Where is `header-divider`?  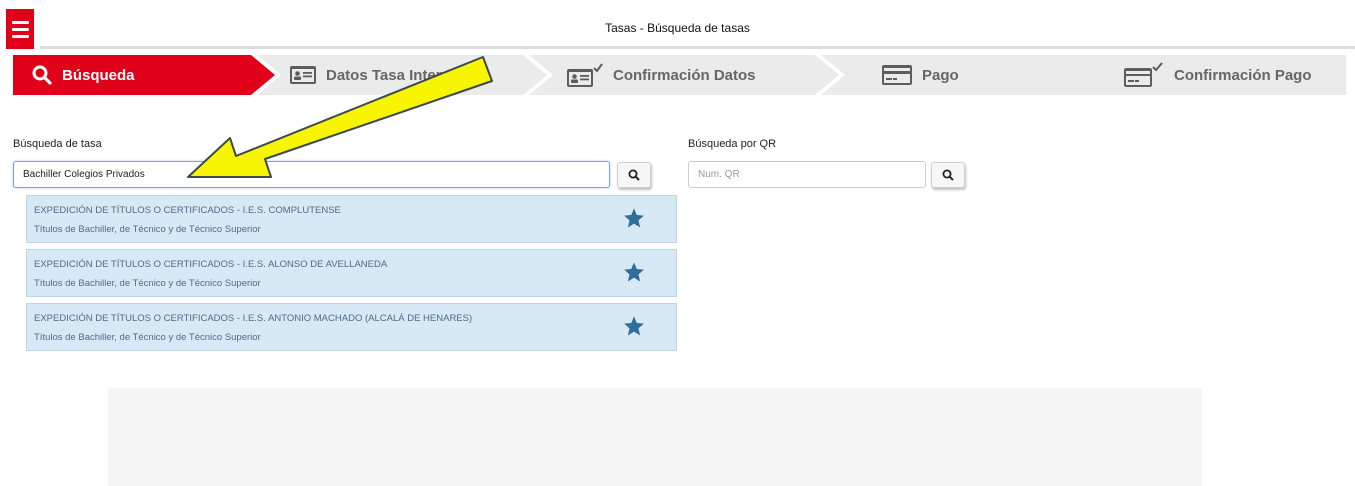 header-divider is located at coordinates (697, 47).